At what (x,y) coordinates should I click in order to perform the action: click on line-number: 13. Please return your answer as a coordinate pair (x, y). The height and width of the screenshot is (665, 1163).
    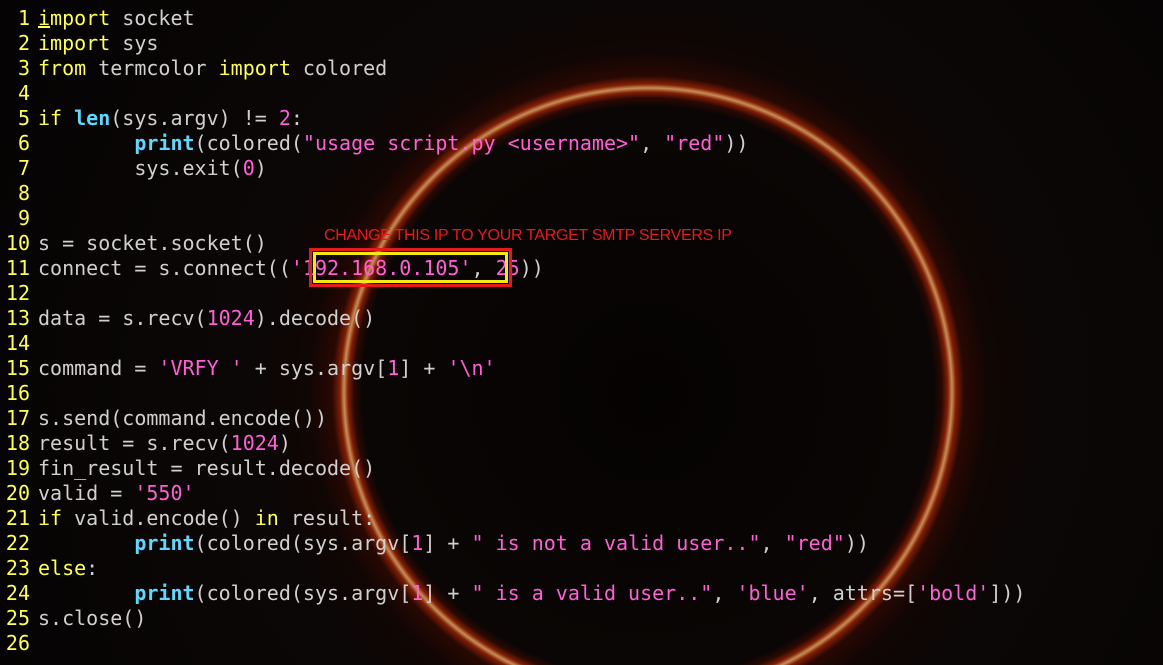
    Looking at the image, I should click on (17, 318).